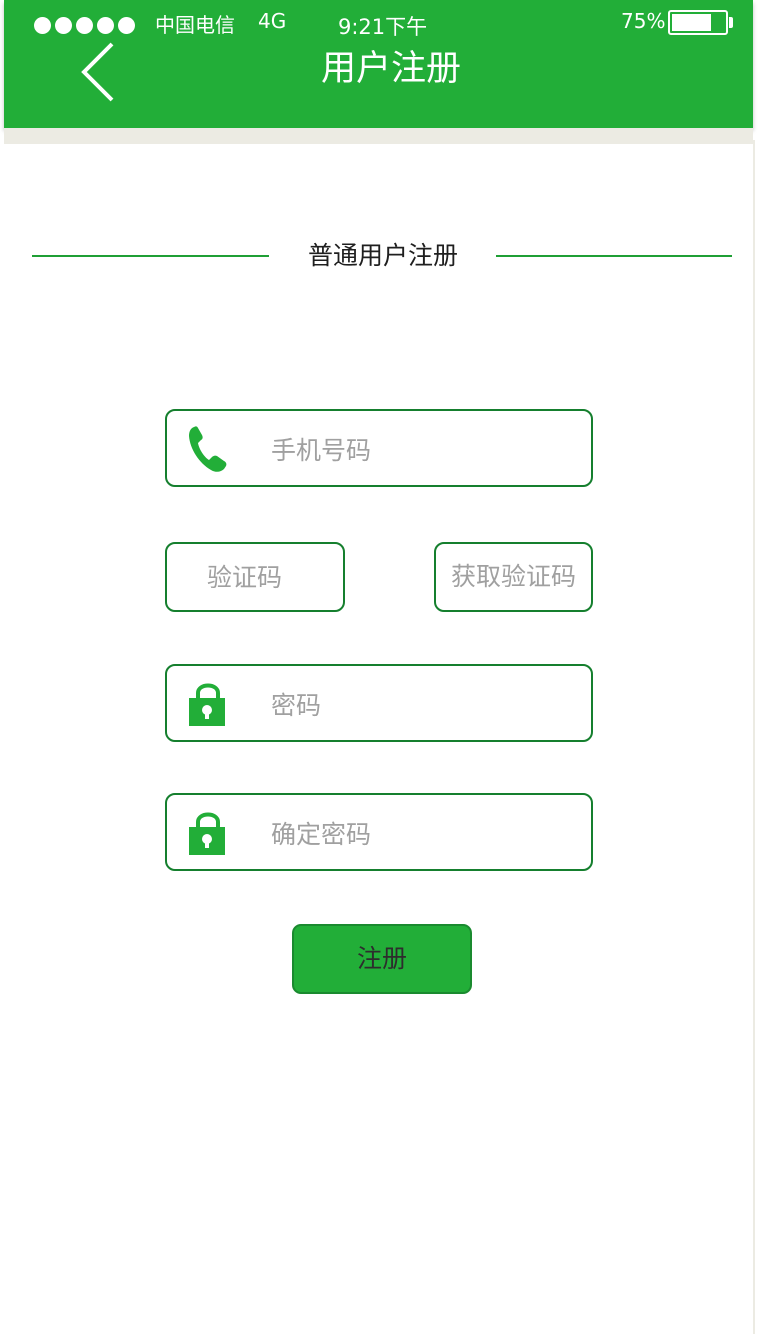 This screenshot has width=759, height=1334. What do you see at coordinates (150, 256) in the screenshot?
I see `divider-left` at bounding box center [150, 256].